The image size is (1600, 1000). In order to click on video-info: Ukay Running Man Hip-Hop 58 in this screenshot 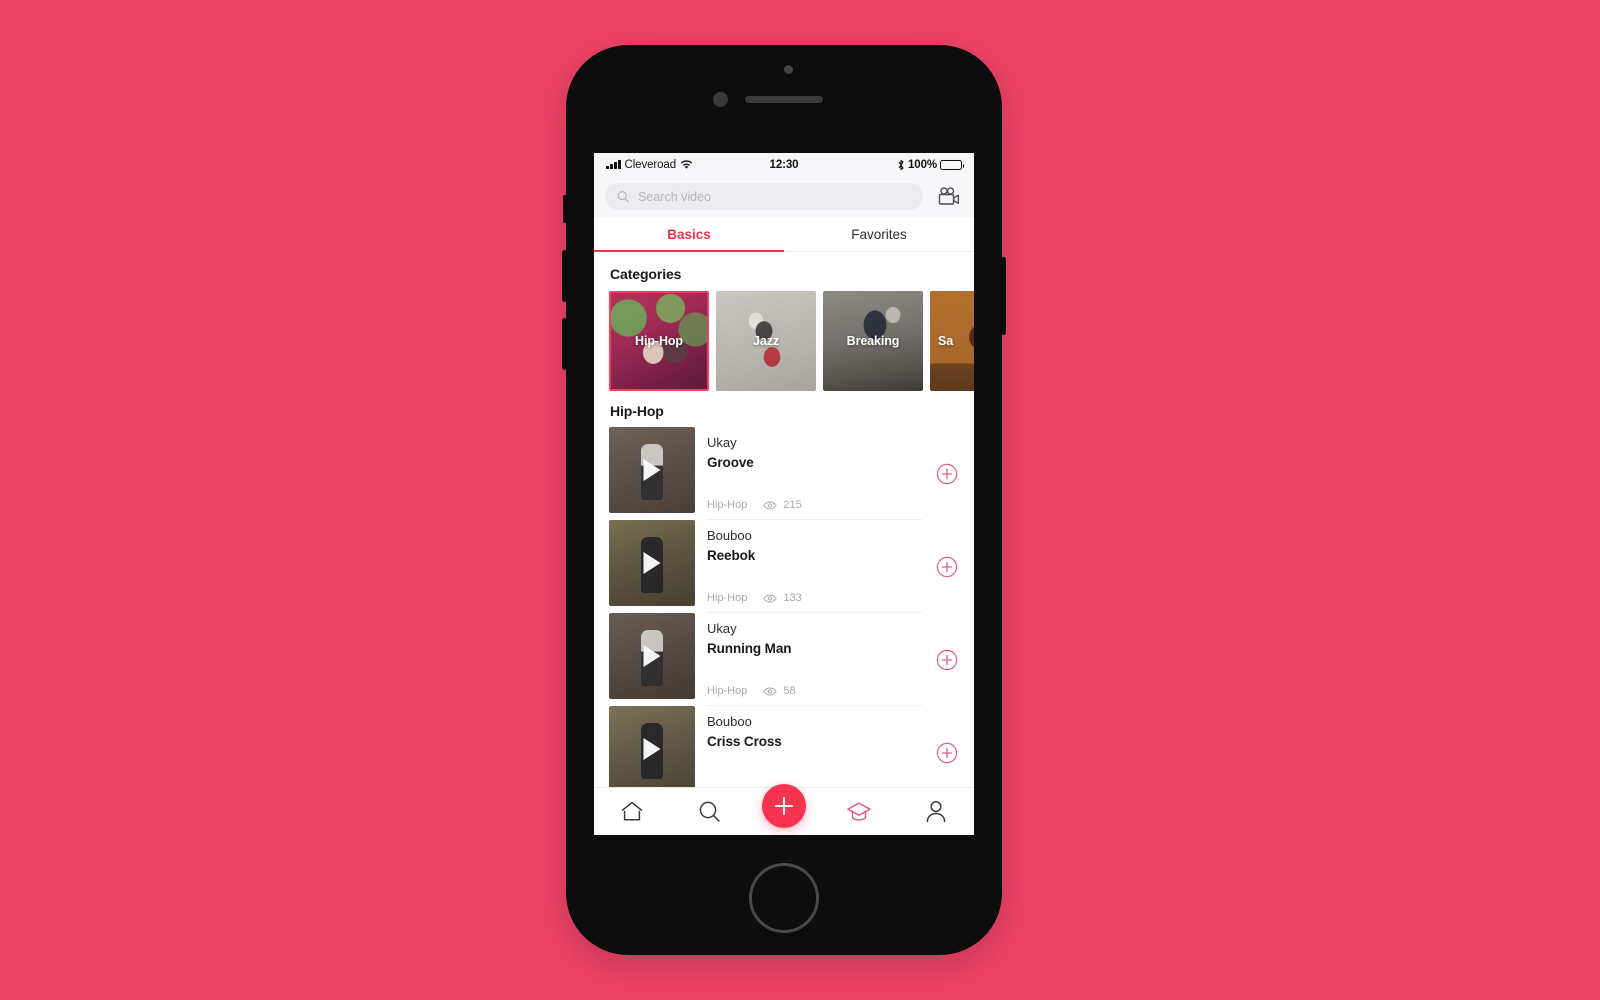, I will do `click(814, 659)`.